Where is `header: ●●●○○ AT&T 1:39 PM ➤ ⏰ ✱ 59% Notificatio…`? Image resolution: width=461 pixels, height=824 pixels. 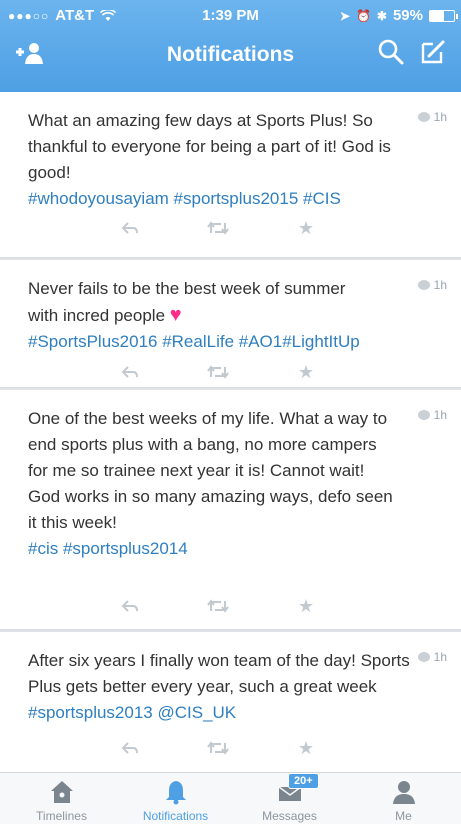 header: ●●●○○ AT&T 1:39 PM ➤ ⏰ ✱ 59% Notificatio… is located at coordinates (230, 46).